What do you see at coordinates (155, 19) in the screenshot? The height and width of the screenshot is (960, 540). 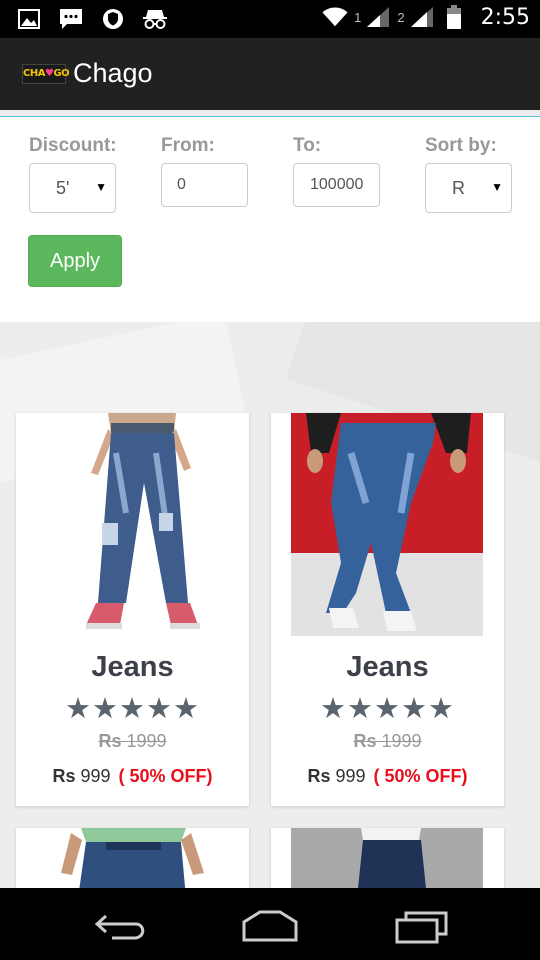 I see `incognito-icon` at bounding box center [155, 19].